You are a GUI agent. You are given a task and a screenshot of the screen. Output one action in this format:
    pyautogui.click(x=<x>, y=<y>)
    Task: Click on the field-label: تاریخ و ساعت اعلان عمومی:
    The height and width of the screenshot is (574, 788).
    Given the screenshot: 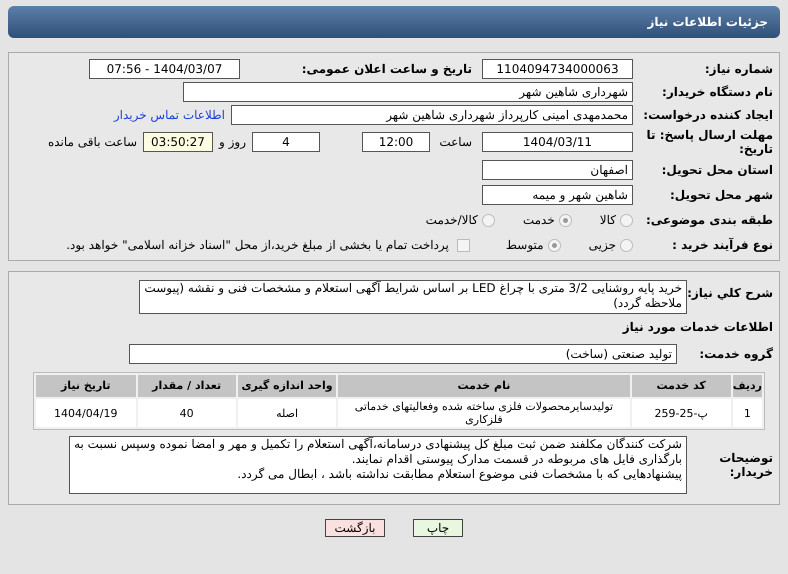 What is the action you would take?
    pyautogui.click(x=386, y=69)
    